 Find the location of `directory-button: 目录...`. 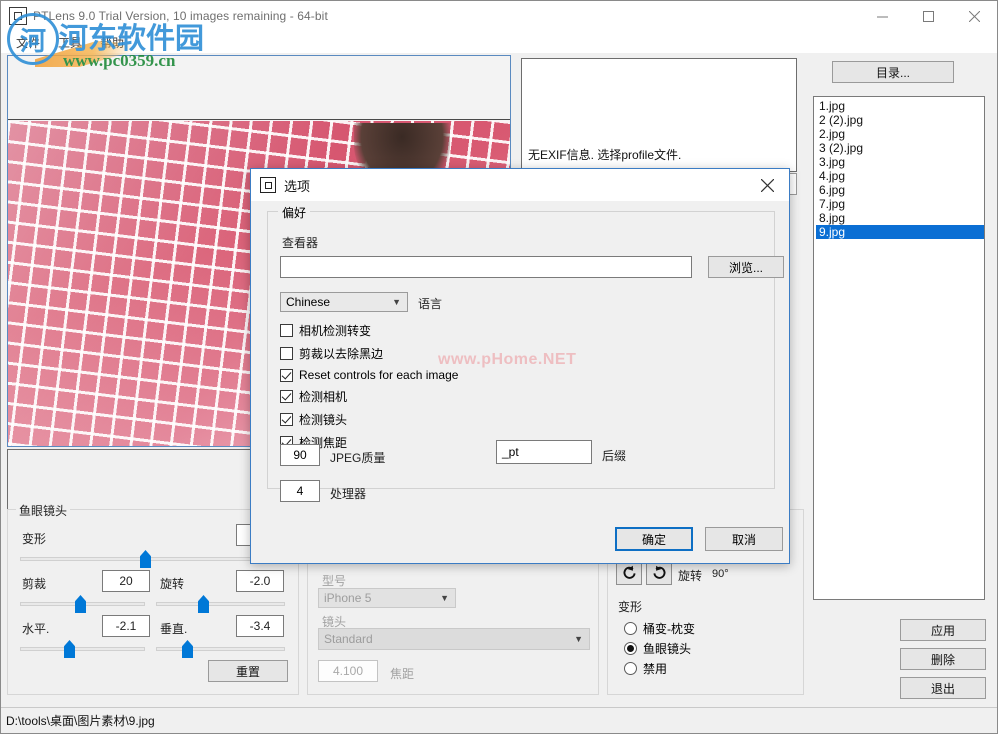

directory-button: 目录... is located at coordinates (893, 72).